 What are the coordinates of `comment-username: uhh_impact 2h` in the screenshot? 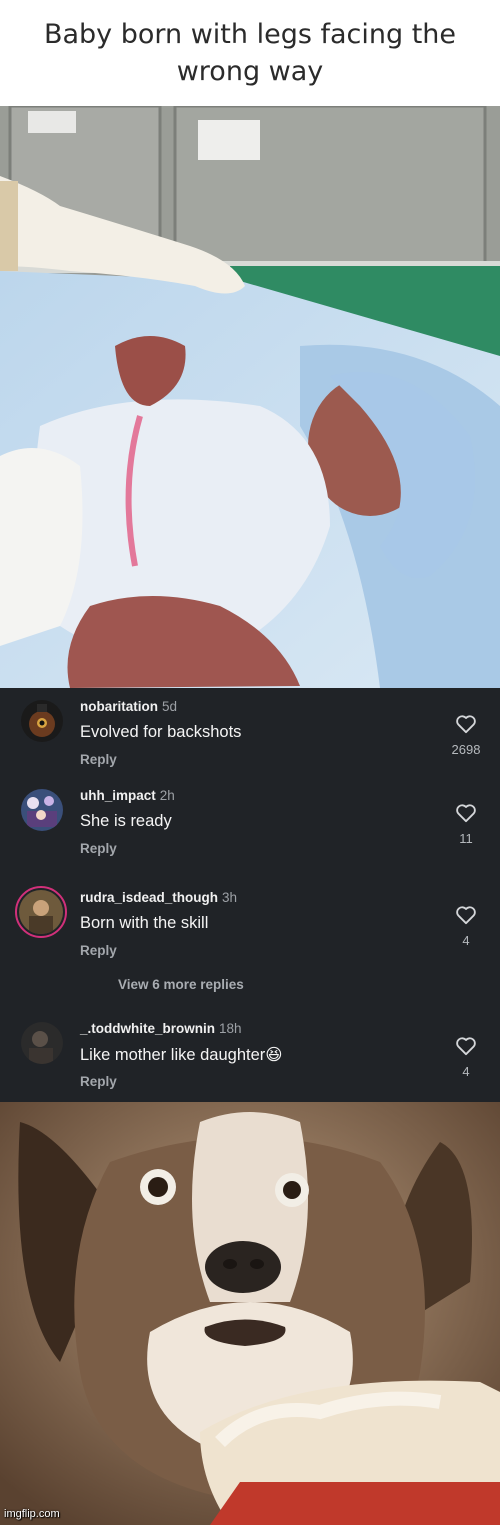 It's located at (127, 795).